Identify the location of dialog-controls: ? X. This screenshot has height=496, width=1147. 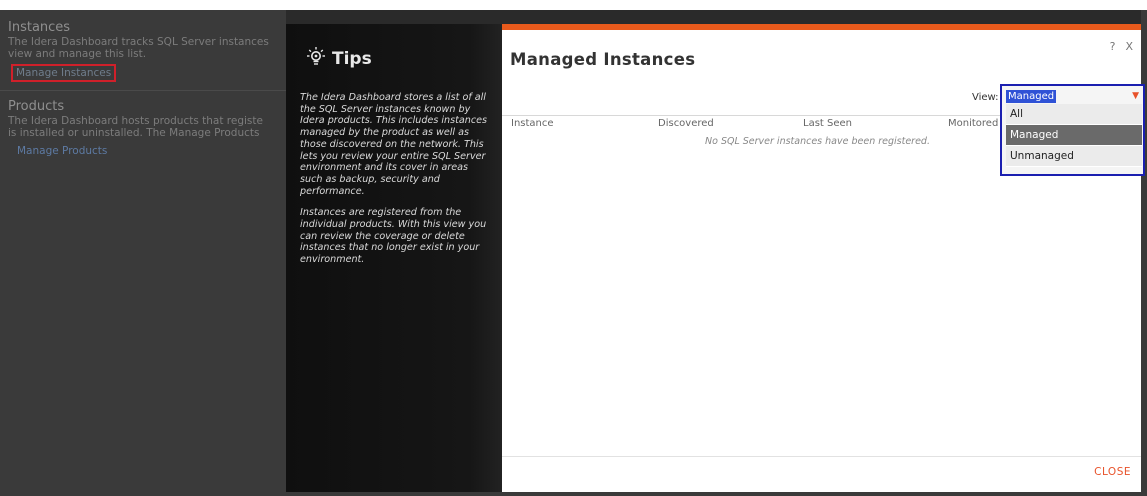
(1121, 46).